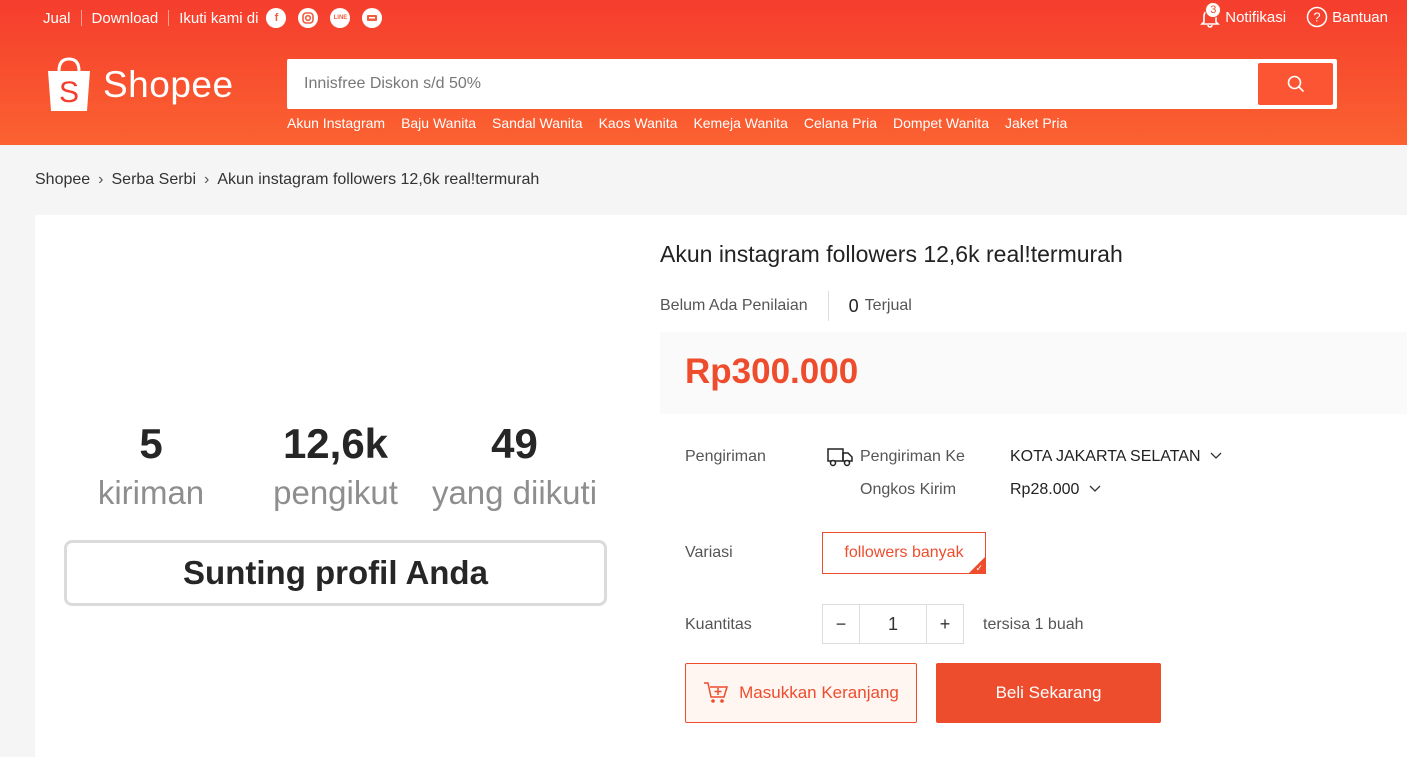  What do you see at coordinates (945, 624) in the screenshot?
I see `increase-button: +` at bounding box center [945, 624].